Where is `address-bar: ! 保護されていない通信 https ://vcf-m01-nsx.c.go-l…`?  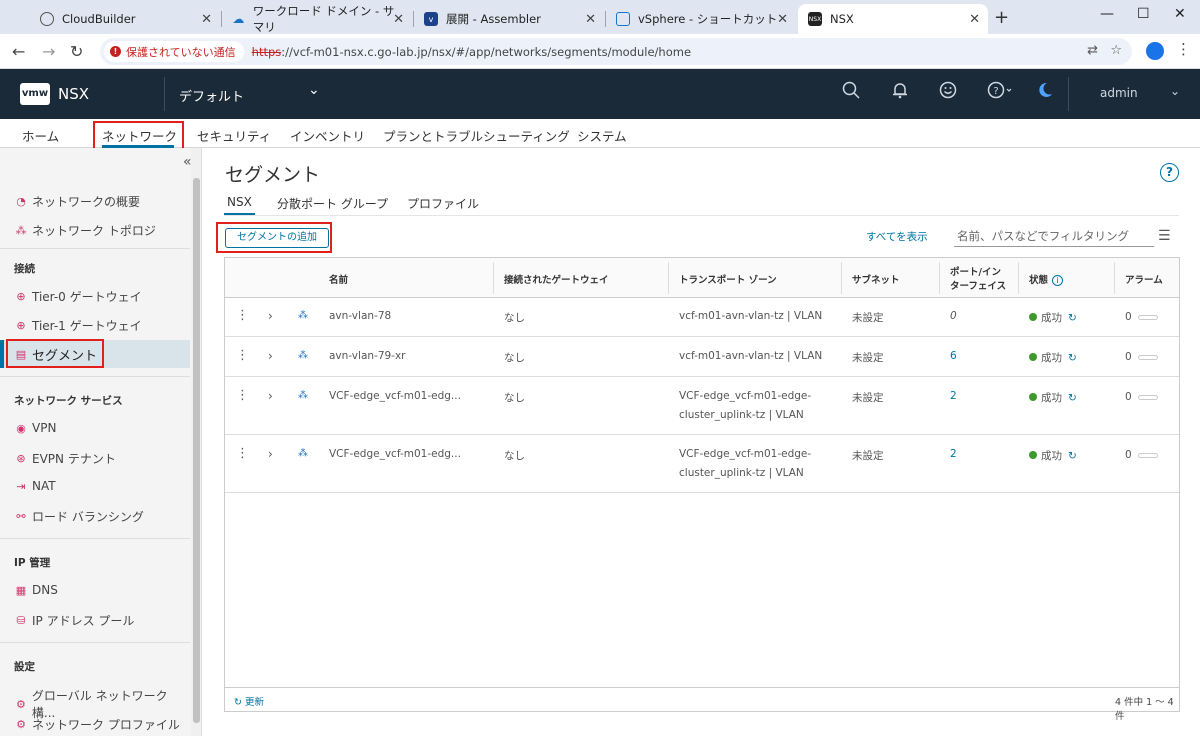 address-bar: ! 保護されていない通信 https ://vcf-m01-nsx.c.go-l… is located at coordinates (616, 51).